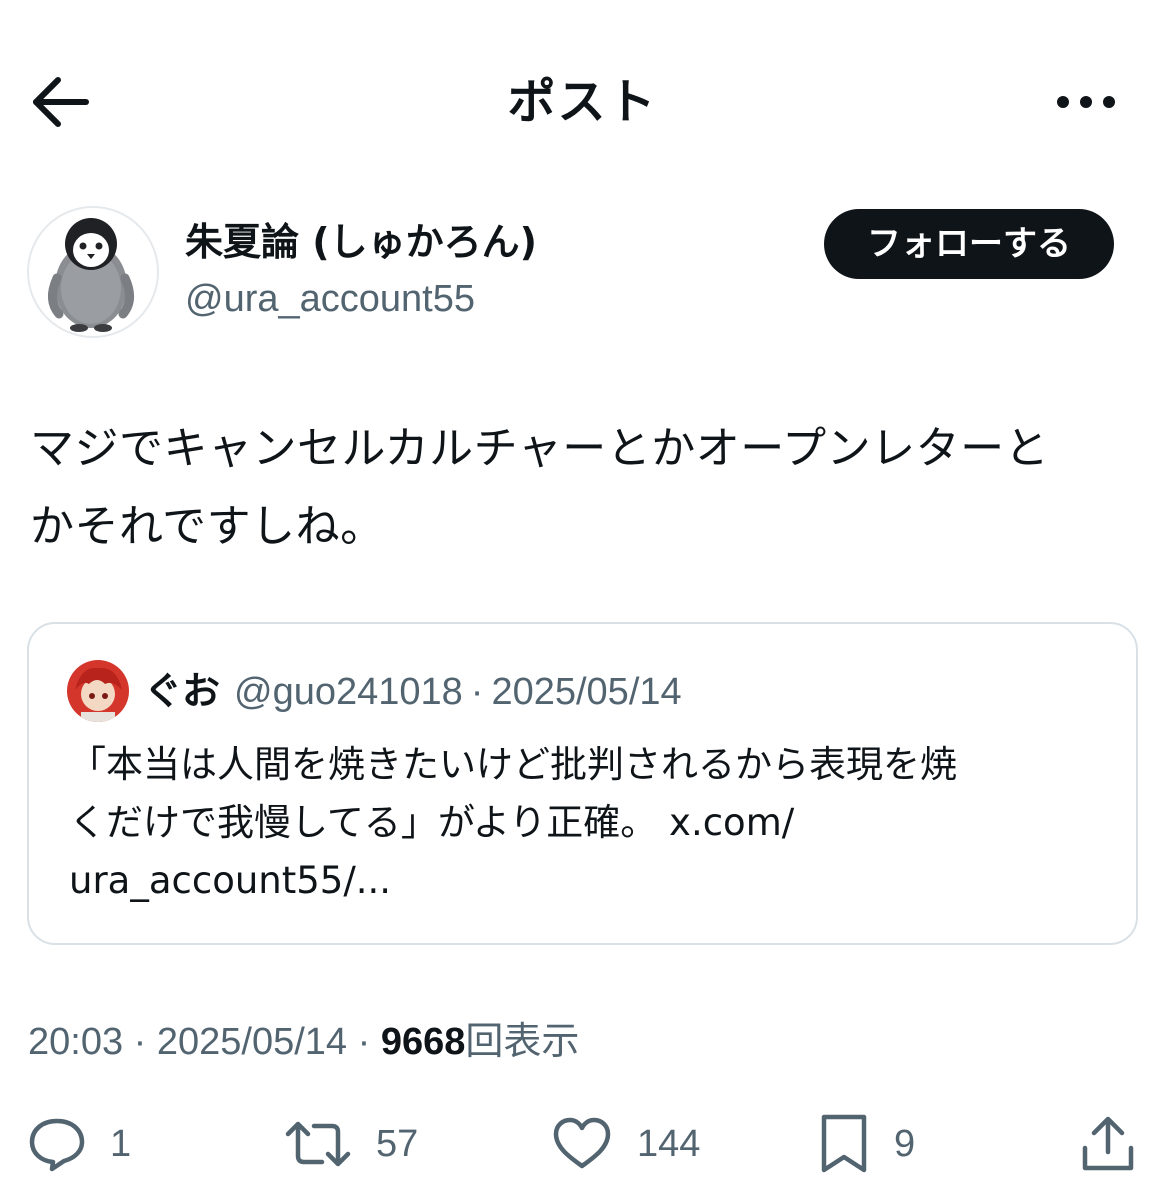 The height and width of the screenshot is (1200, 1165). I want to click on quoted-author-name: ぐお, so click(182, 691).